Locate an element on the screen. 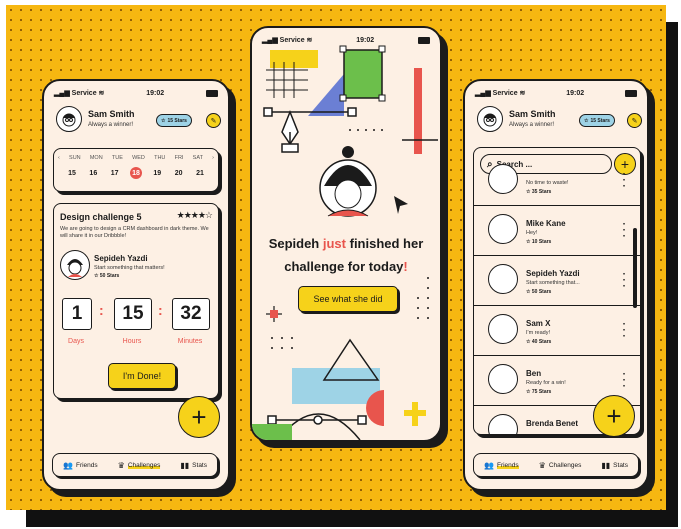  author-avatar is located at coordinates (75, 265).